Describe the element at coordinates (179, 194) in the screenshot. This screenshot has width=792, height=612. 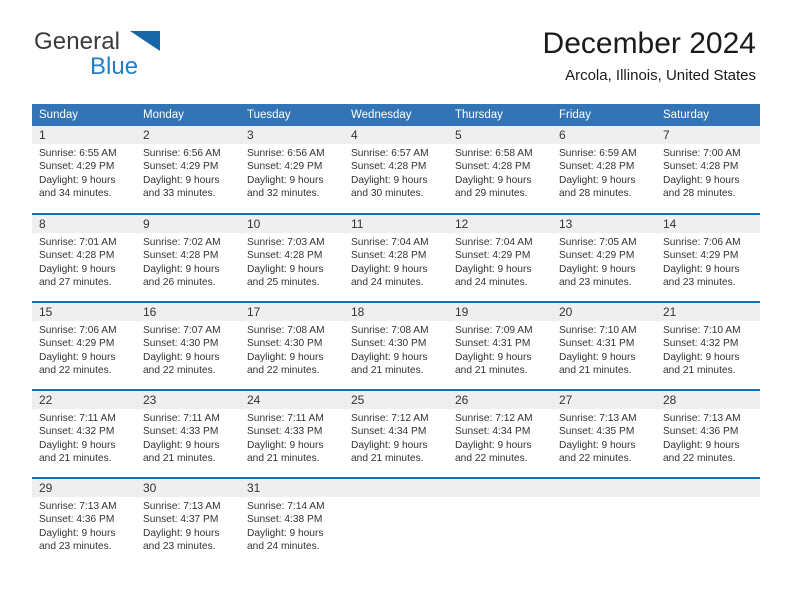
I see `daylight-text-line2: and 33 minutes.` at that location.